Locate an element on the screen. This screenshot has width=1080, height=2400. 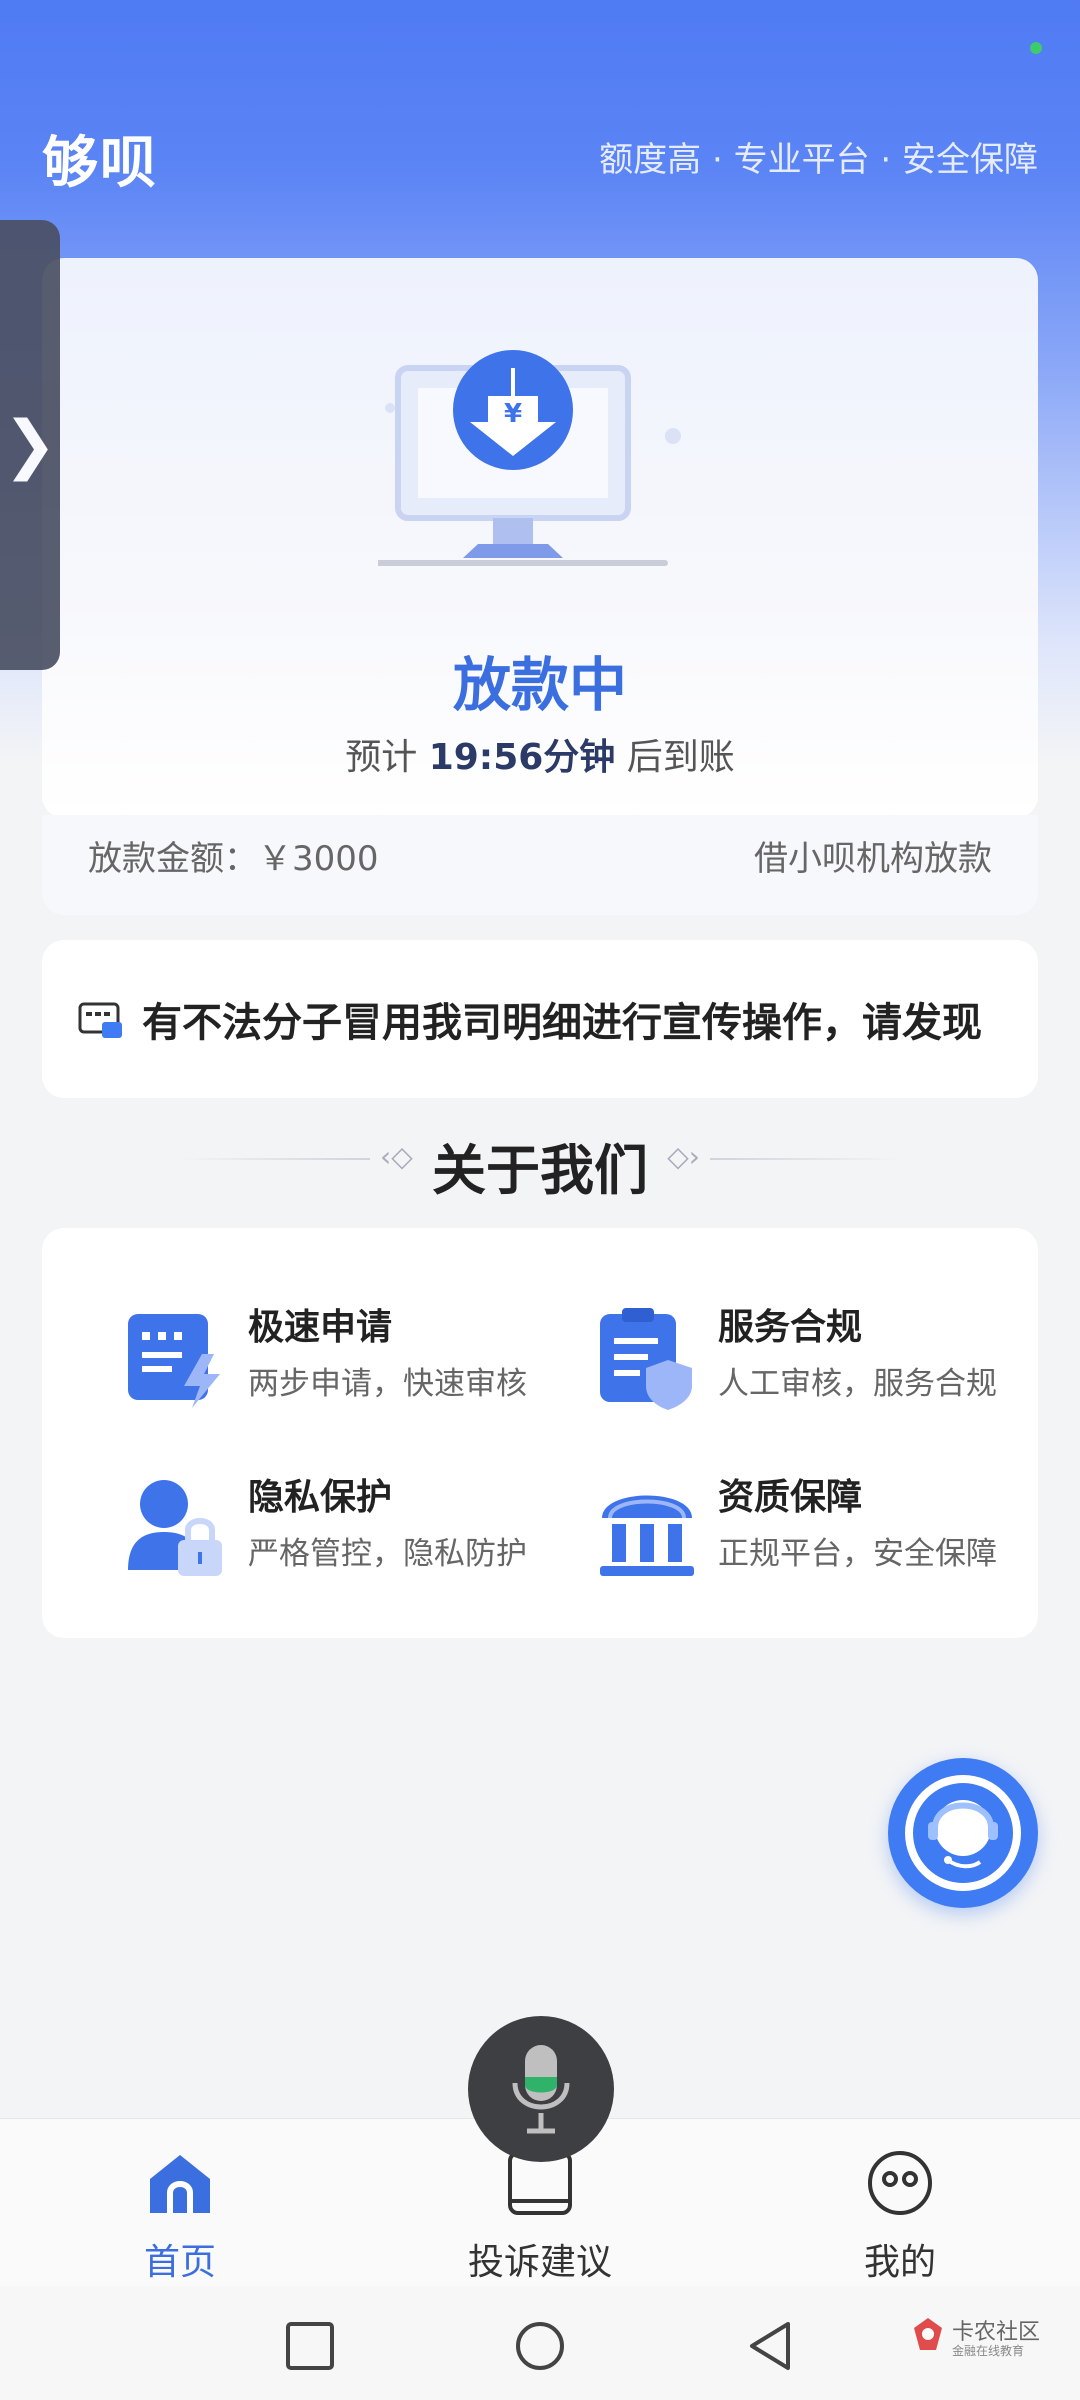
back-triangle-icon is located at coordinates (770, 2346).